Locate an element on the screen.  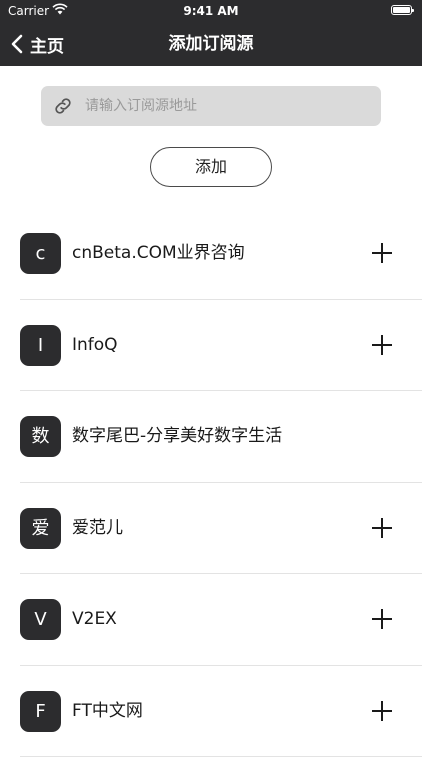
feed-avatar: c is located at coordinates (40, 253).